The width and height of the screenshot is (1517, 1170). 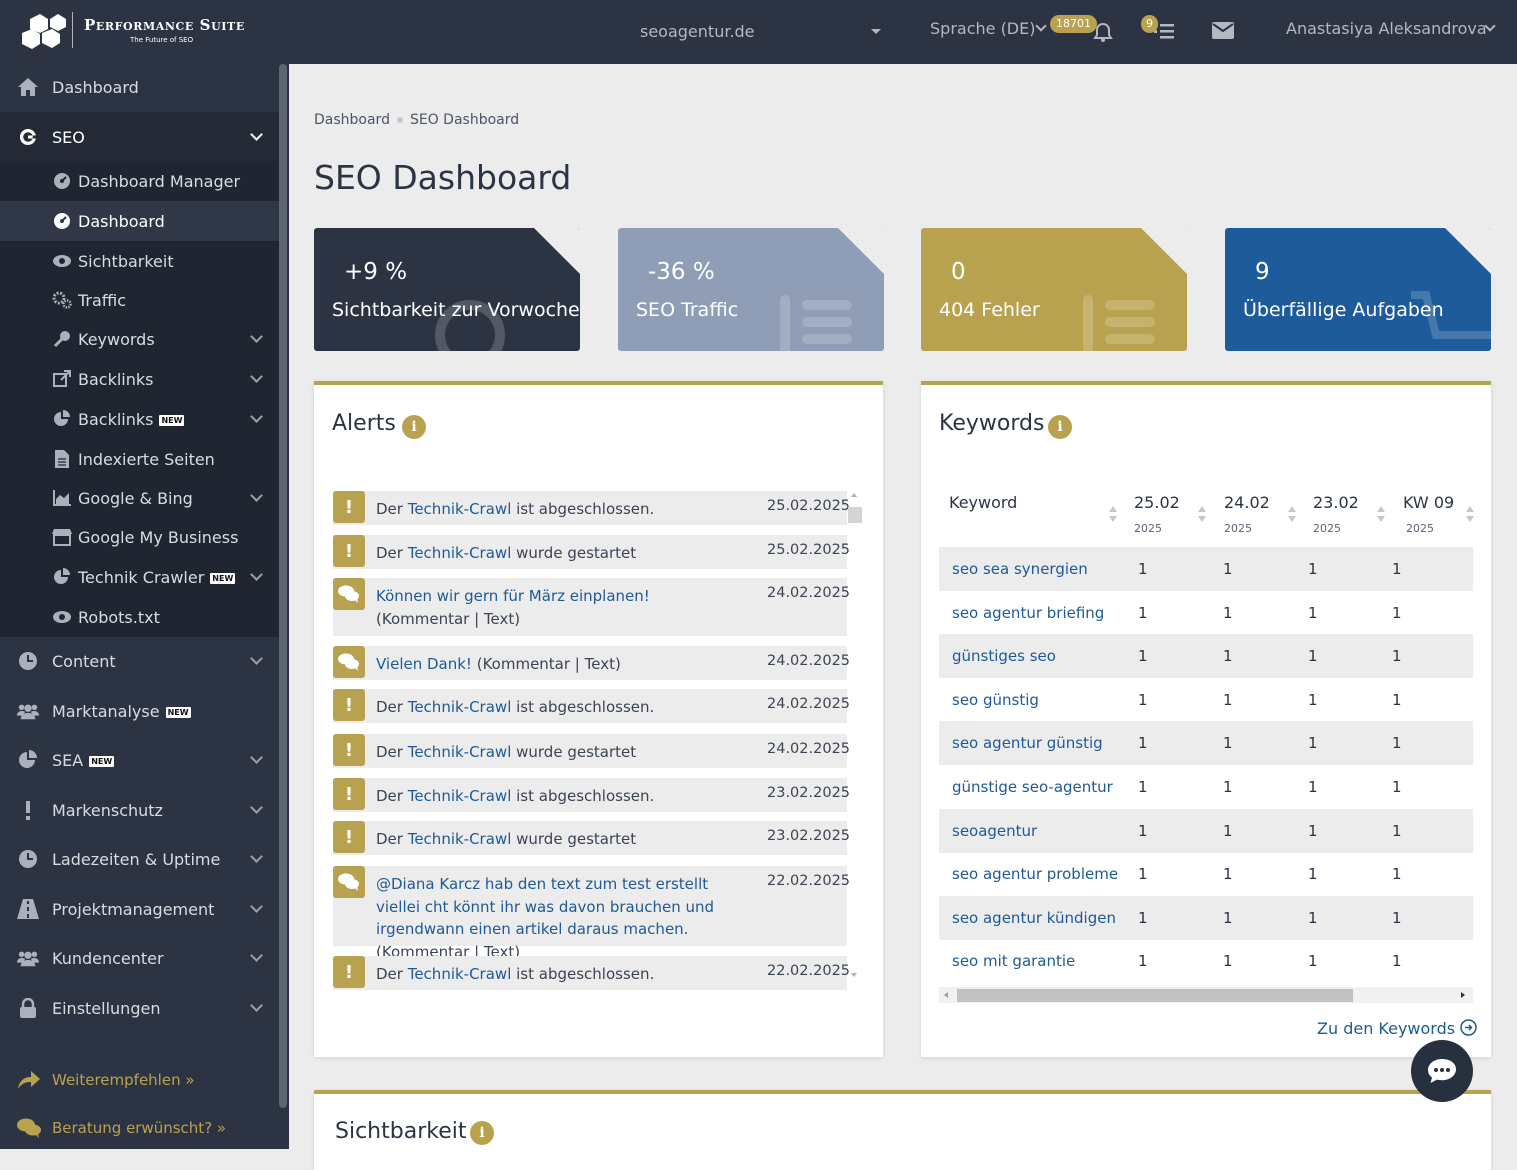 I want to click on sidebar-item-sea: SEA NEW, so click(x=139, y=760).